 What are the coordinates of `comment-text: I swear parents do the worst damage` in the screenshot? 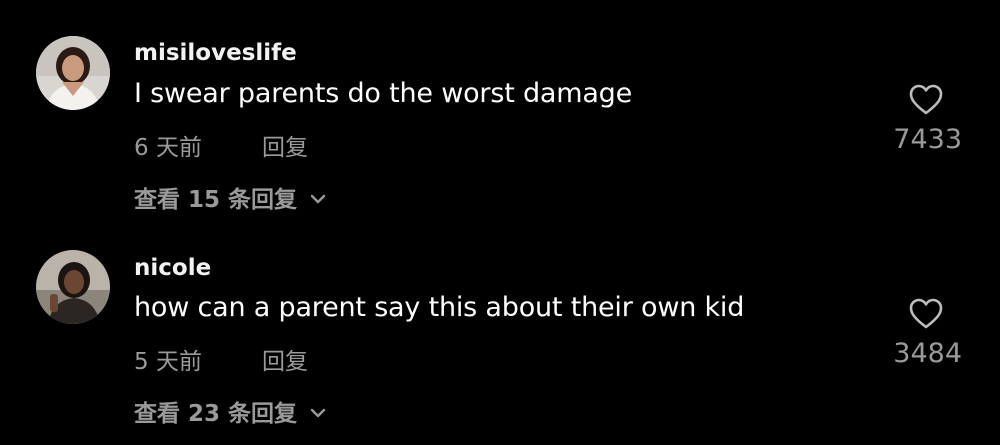 It's located at (383, 93).